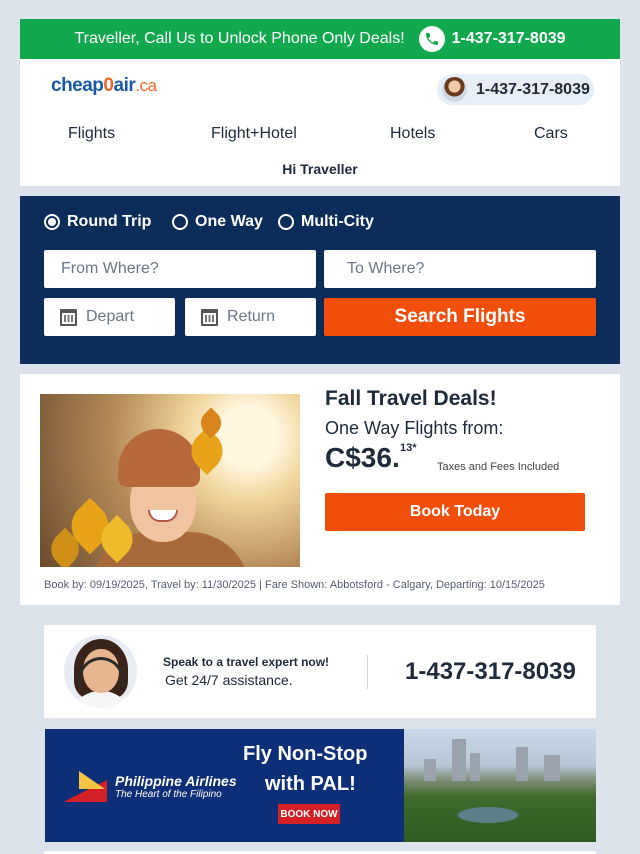 This screenshot has width=640, height=854. Describe the element at coordinates (460, 269) in the screenshot. I see `to-field: To Where?` at that location.